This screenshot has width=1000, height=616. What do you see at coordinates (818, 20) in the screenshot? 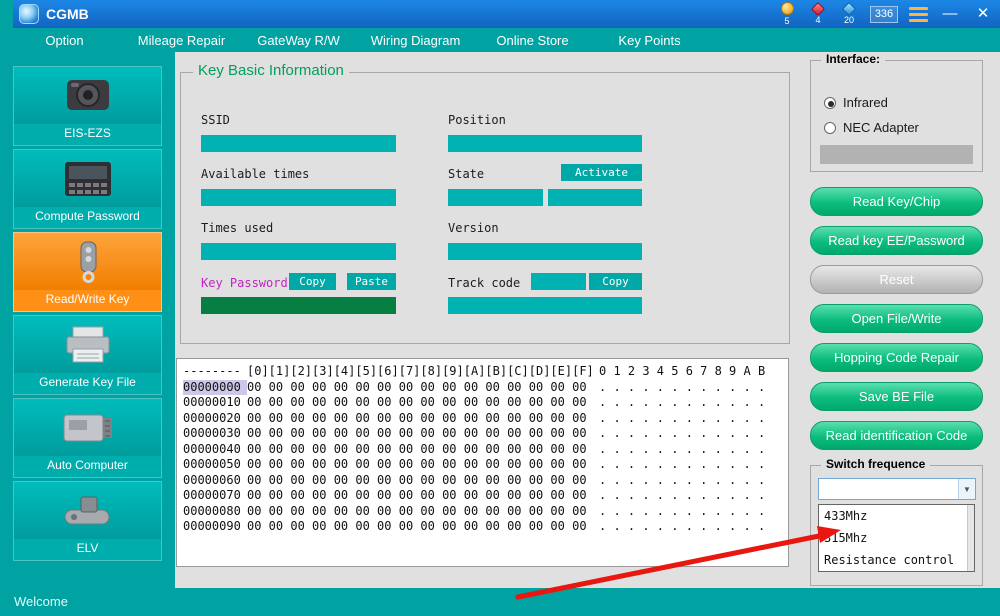
I see `red-gem-count: 4` at bounding box center [818, 20].